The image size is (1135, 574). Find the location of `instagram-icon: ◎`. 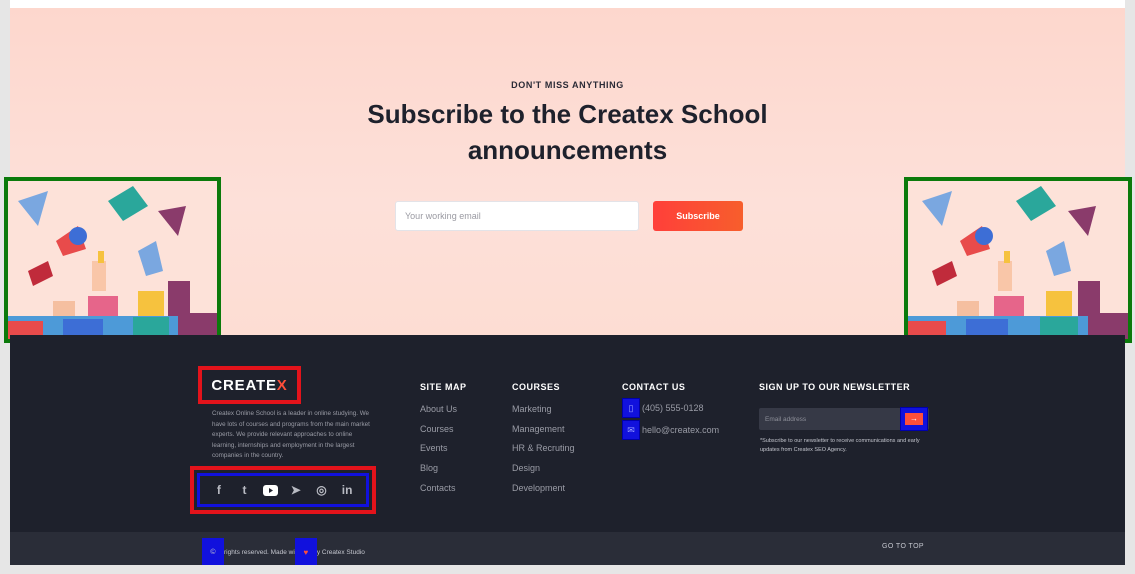

instagram-icon: ◎ is located at coordinates (321, 490).